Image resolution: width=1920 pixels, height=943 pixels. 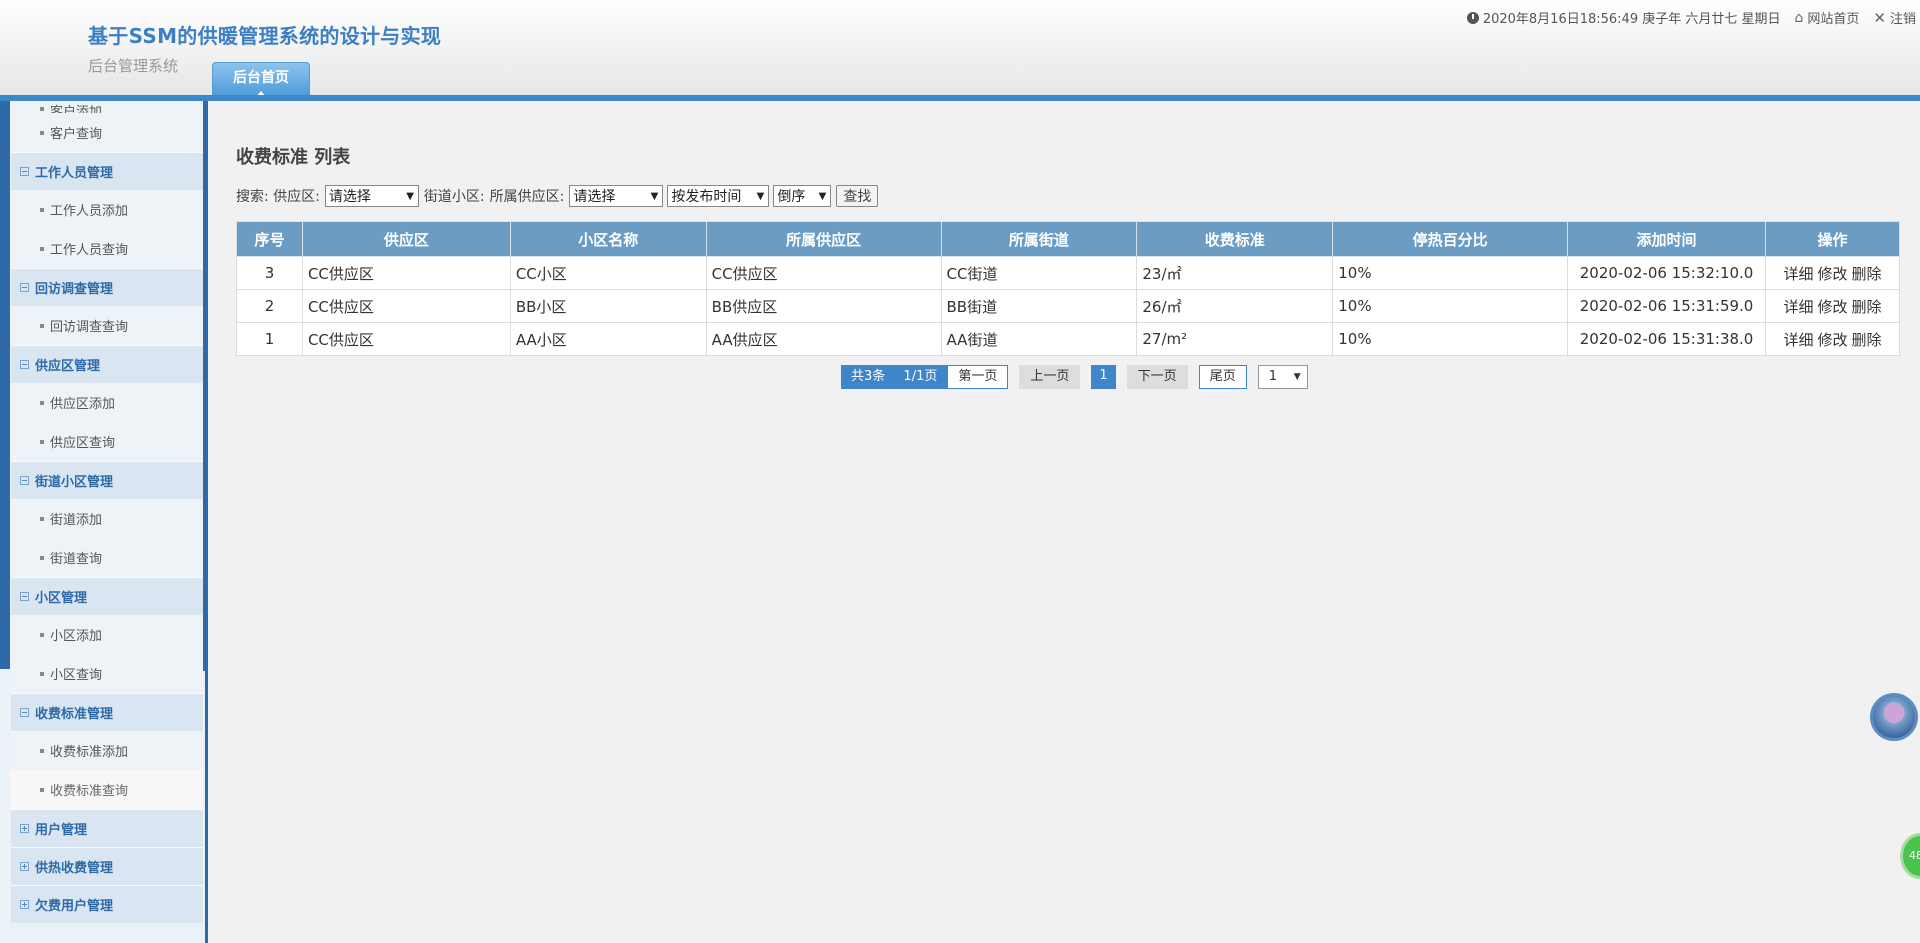 I want to click on expand-icon, so click(x=24, y=866).